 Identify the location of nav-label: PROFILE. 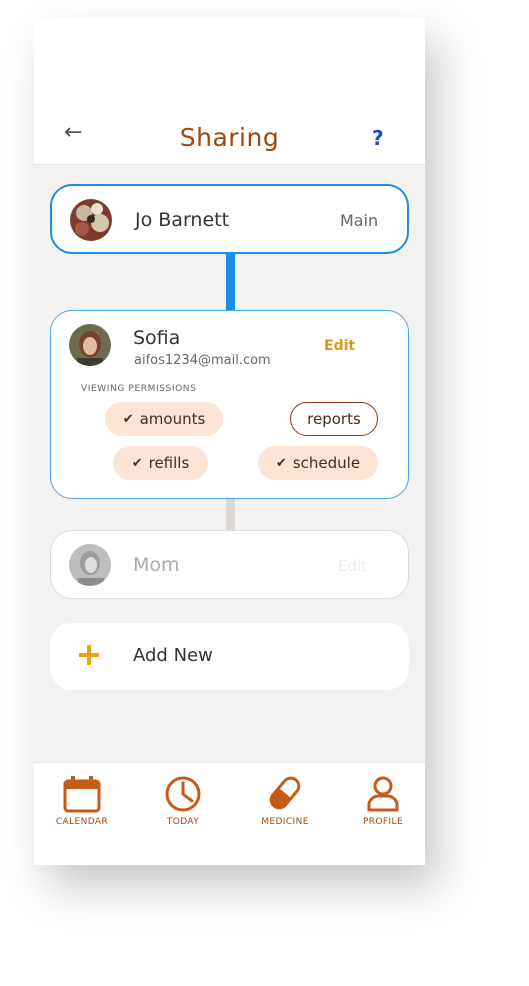
(383, 822).